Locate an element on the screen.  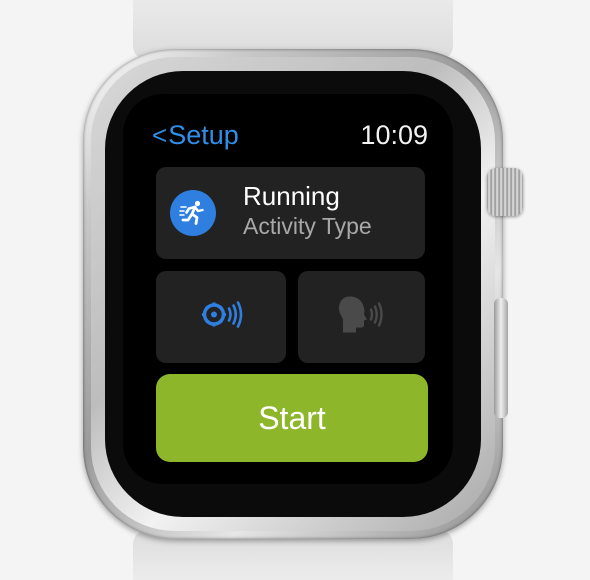
digital-crown is located at coordinates (505, 192).